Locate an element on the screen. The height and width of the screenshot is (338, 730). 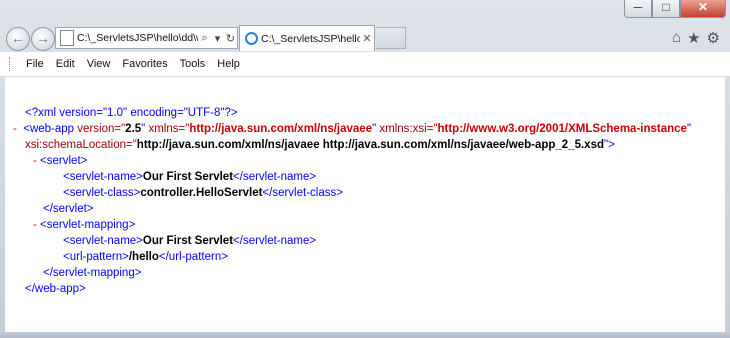
tag-servlet-mapping: <servlet-mapping> is located at coordinates (88, 225).